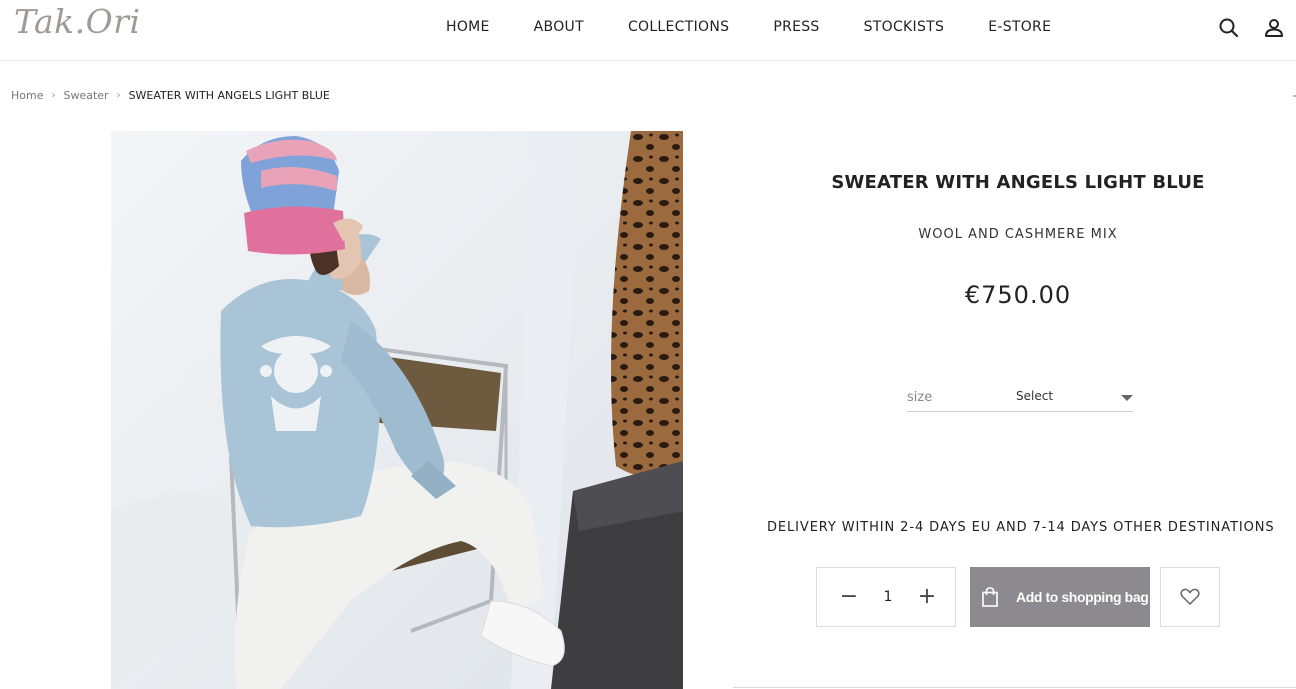 This screenshot has height=689, width=1296. I want to click on wishlist-button, so click(1190, 597).